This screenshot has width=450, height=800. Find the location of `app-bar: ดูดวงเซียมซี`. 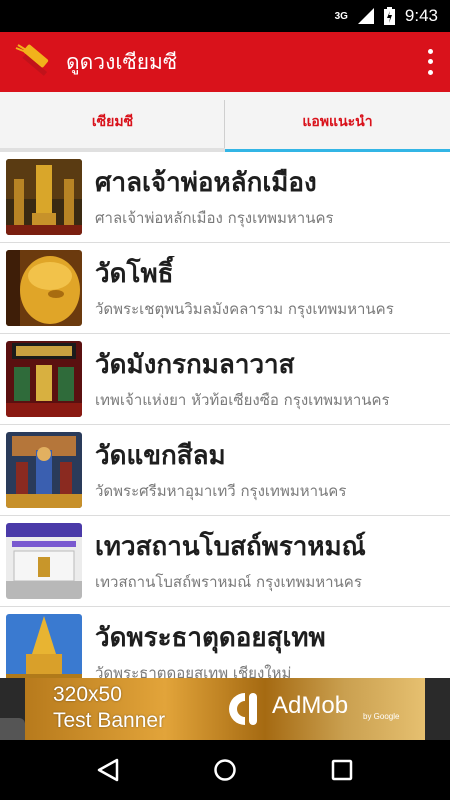

app-bar: ดูดวงเซียมซี is located at coordinates (225, 62).